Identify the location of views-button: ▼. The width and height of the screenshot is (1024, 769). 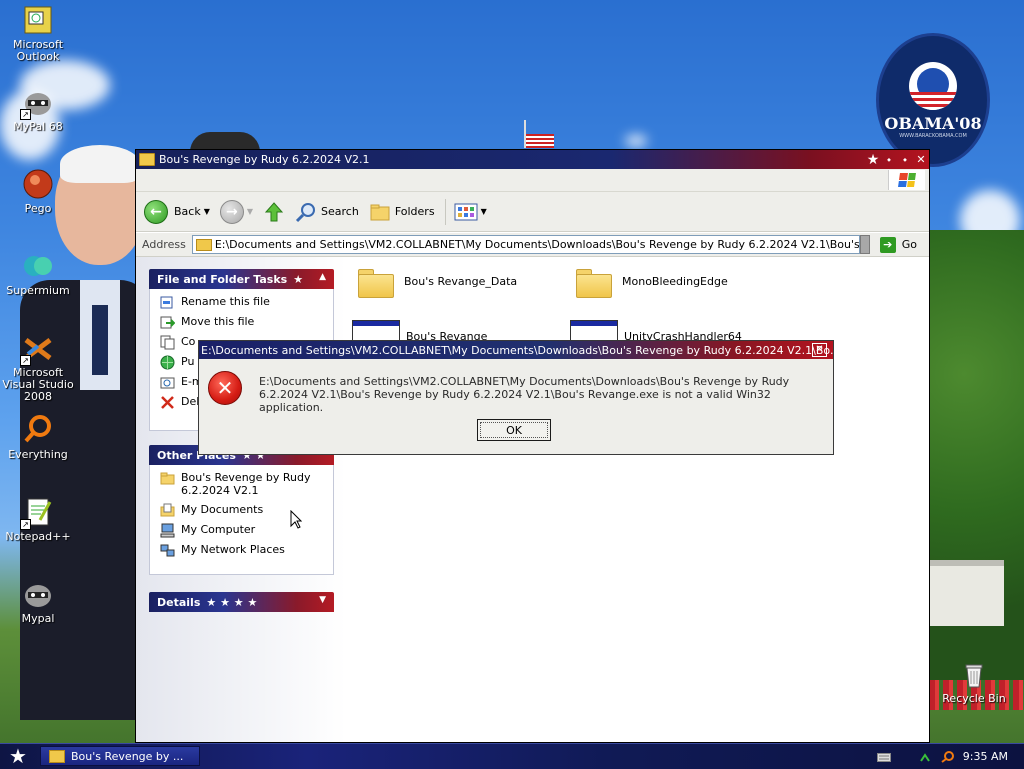
(470, 212).